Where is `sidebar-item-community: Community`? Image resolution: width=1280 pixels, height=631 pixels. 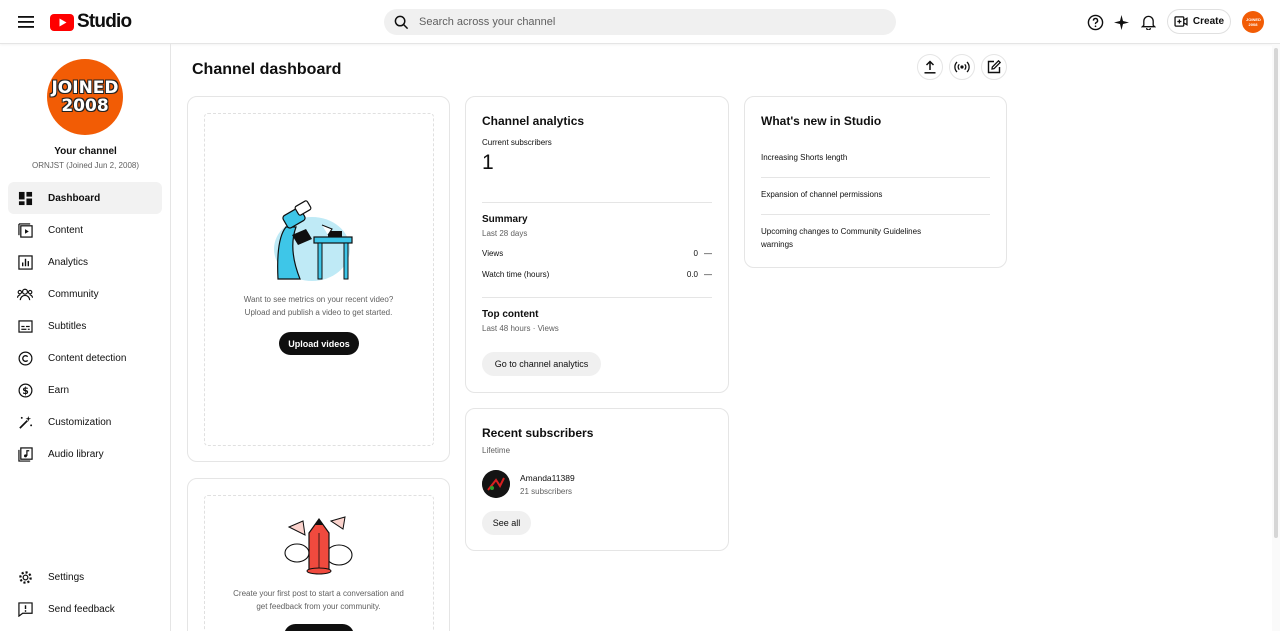 sidebar-item-community: Community is located at coordinates (85, 294).